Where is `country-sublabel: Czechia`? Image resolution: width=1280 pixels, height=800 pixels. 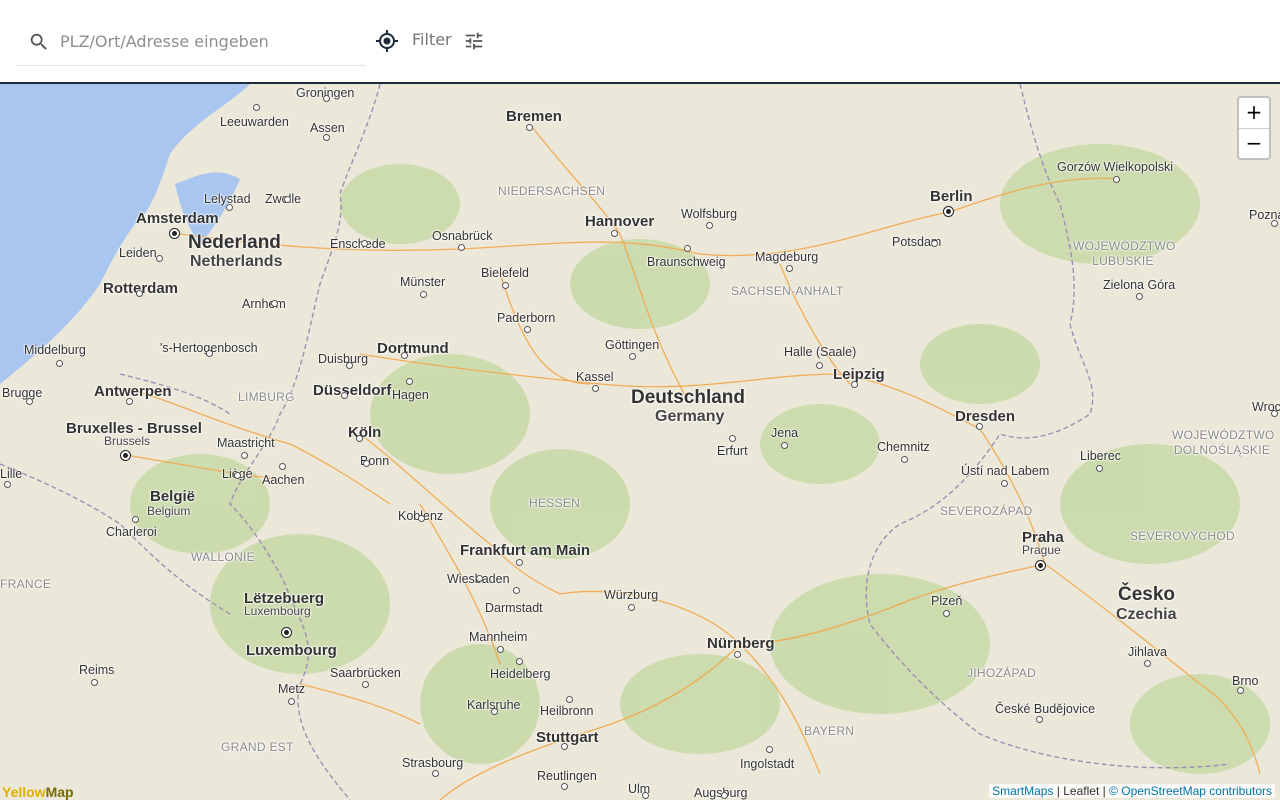
country-sublabel: Czechia is located at coordinates (1146, 614).